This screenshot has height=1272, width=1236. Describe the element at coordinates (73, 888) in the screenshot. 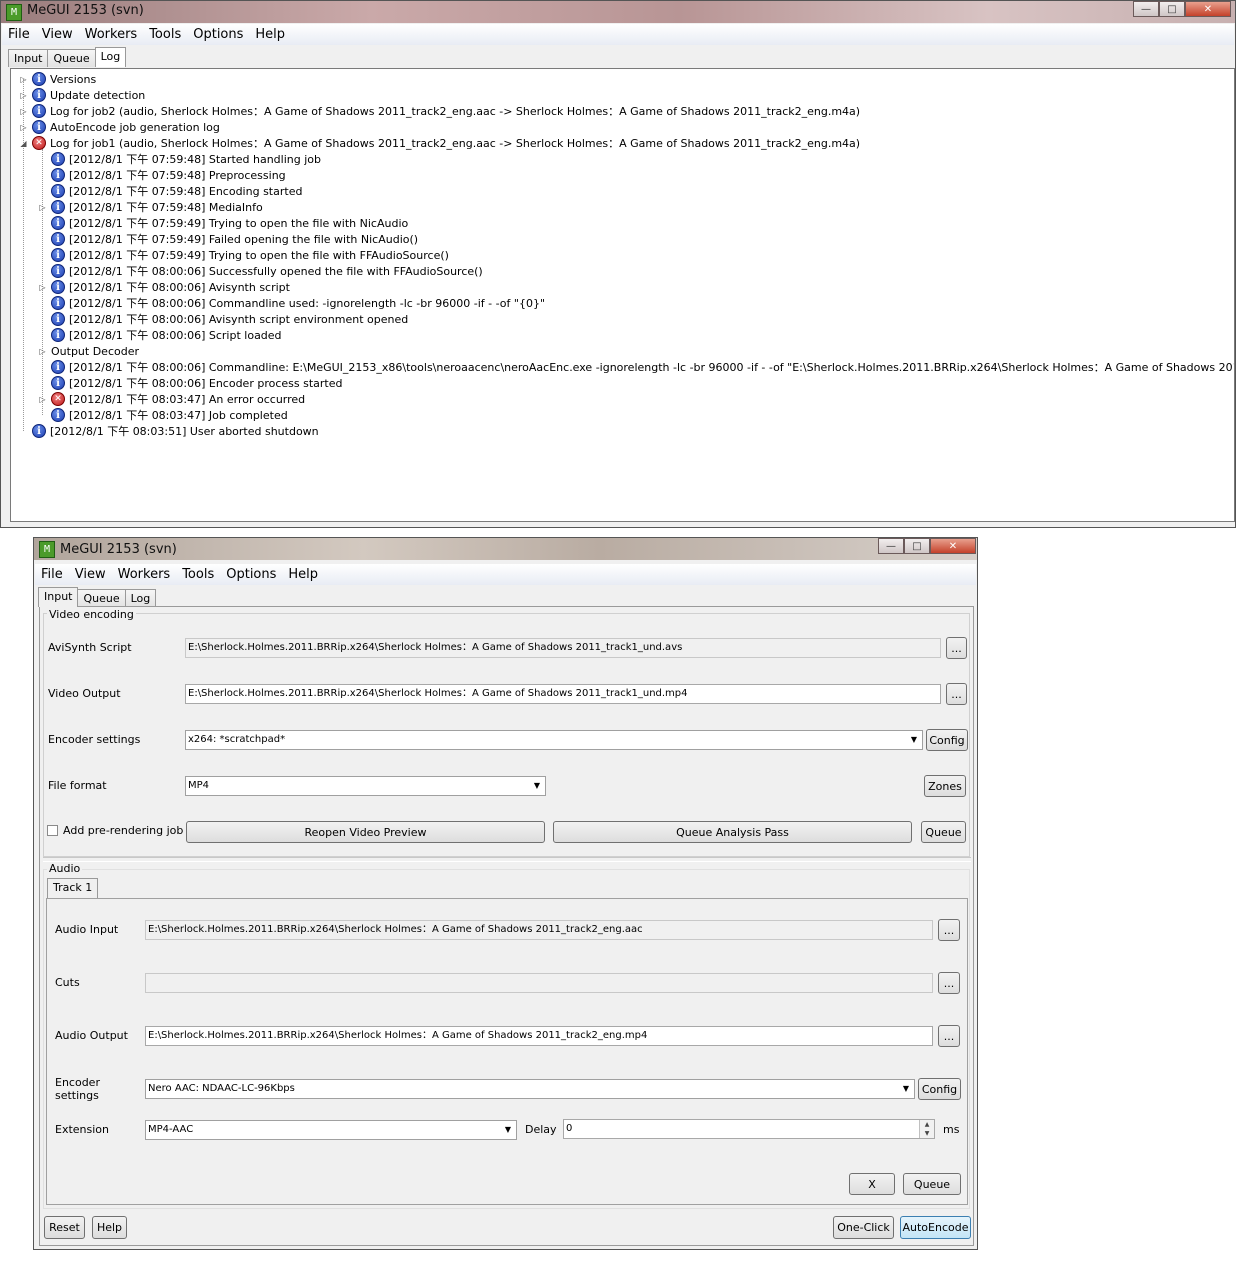

I see `tab-track-1: Track 1` at that location.